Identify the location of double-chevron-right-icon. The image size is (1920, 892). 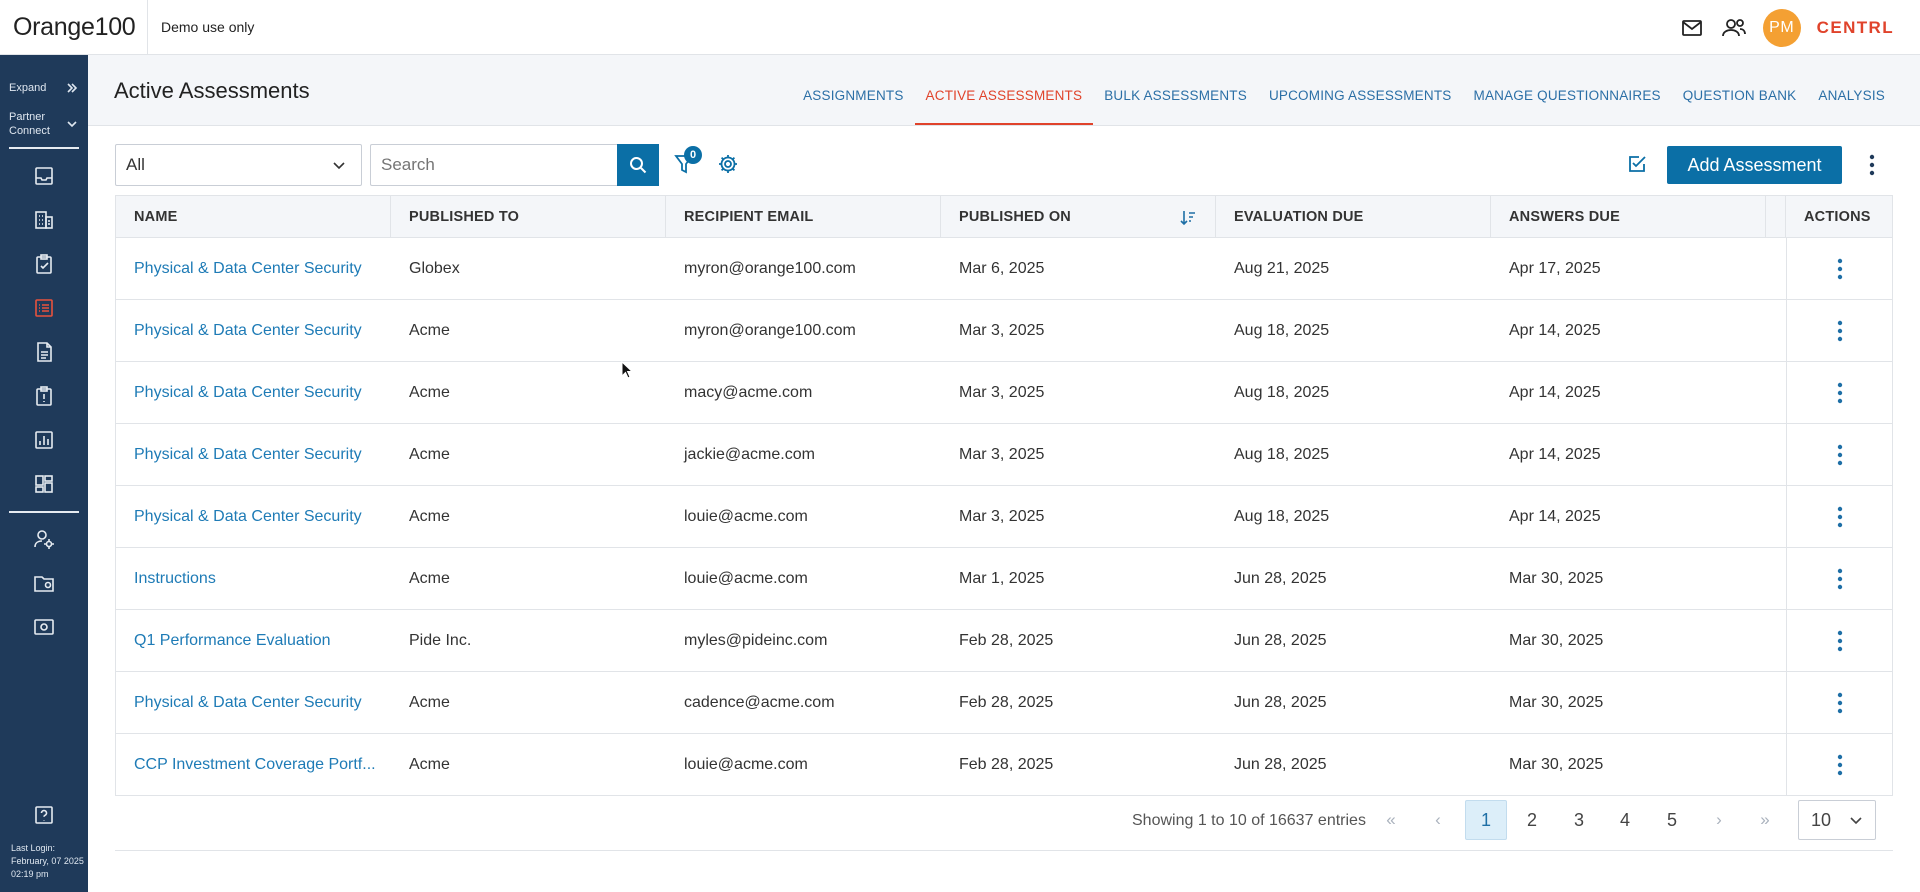
(72, 88).